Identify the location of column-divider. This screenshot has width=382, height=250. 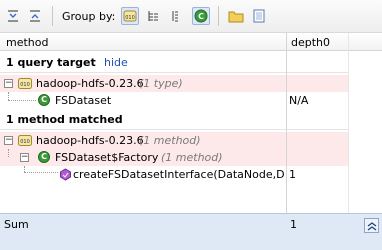
(286, 131).